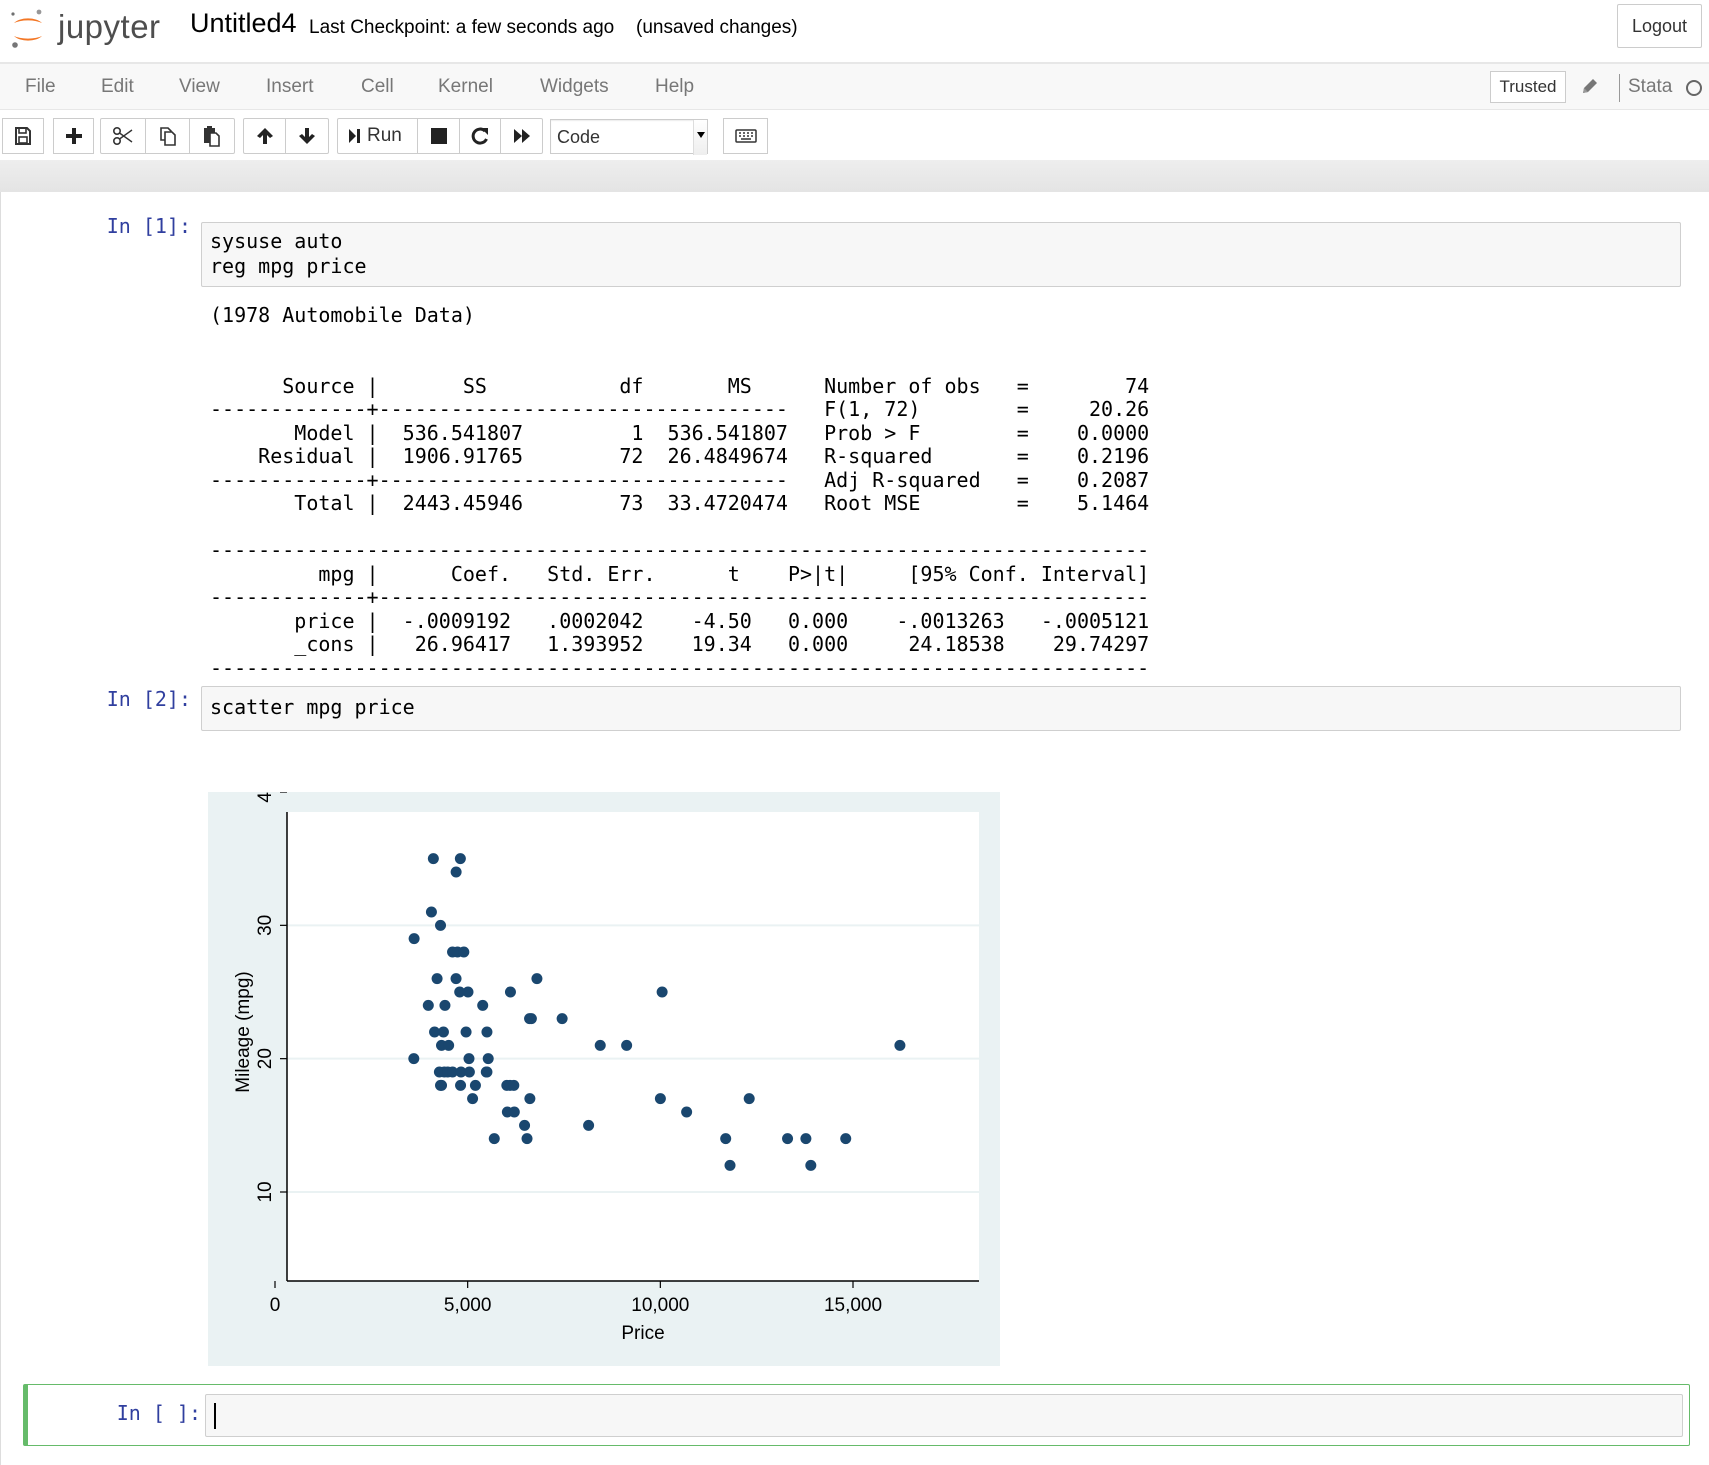 The height and width of the screenshot is (1465, 1709). What do you see at coordinates (377, 87) in the screenshot?
I see `menu-cell: Cell` at bounding box center [377, 87].